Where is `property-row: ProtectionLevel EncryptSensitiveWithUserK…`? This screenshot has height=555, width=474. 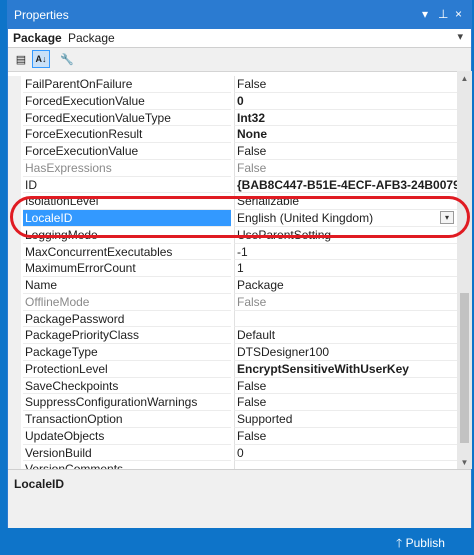
property-row: ProtectionLevel EncryptSensitiveWithUserK… is located at coordinates (232, 369).